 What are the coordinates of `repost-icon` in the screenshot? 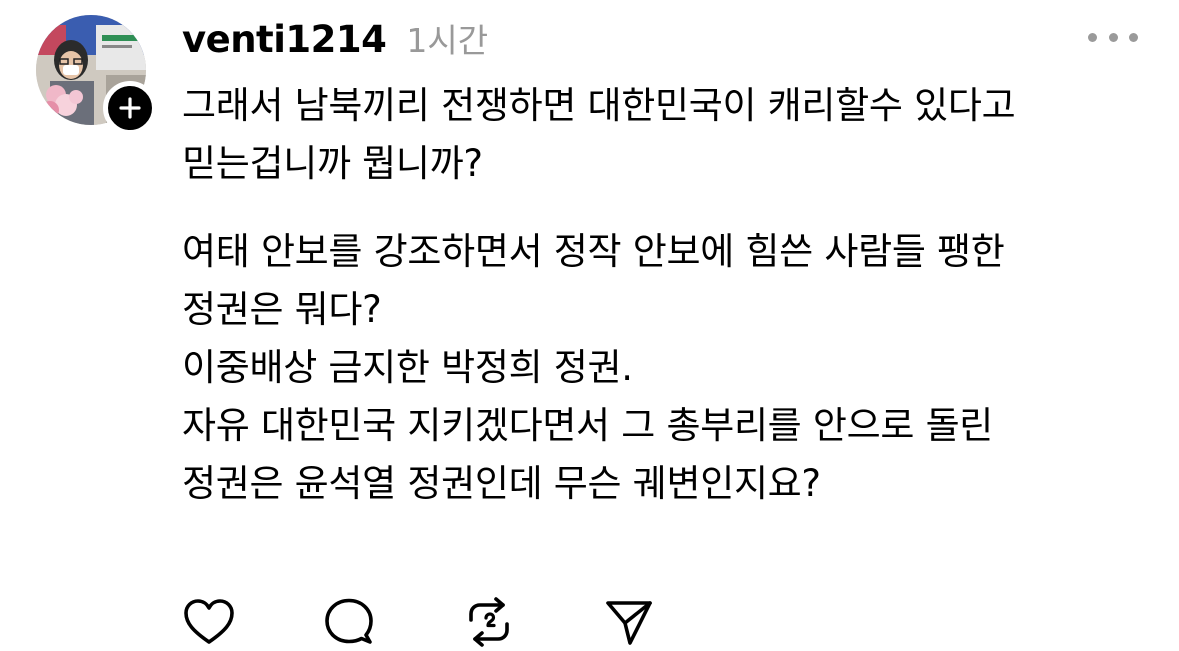 It's located at (489, 622).